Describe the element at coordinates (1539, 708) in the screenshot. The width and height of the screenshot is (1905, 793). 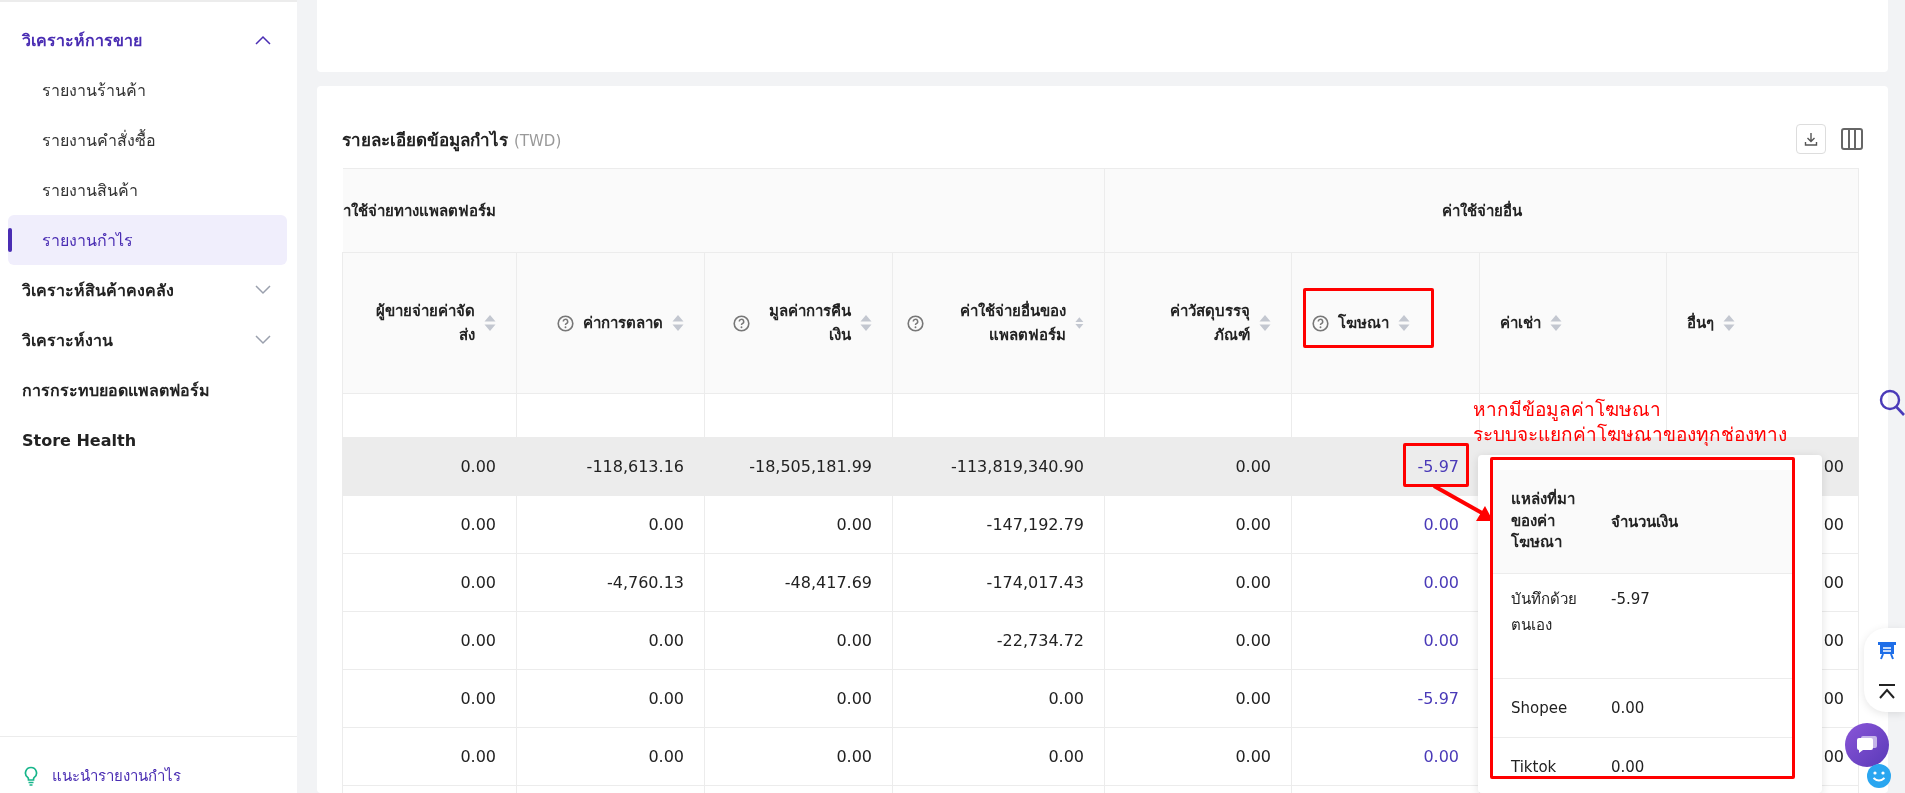
I see `source-cell: Shopee` at that location.